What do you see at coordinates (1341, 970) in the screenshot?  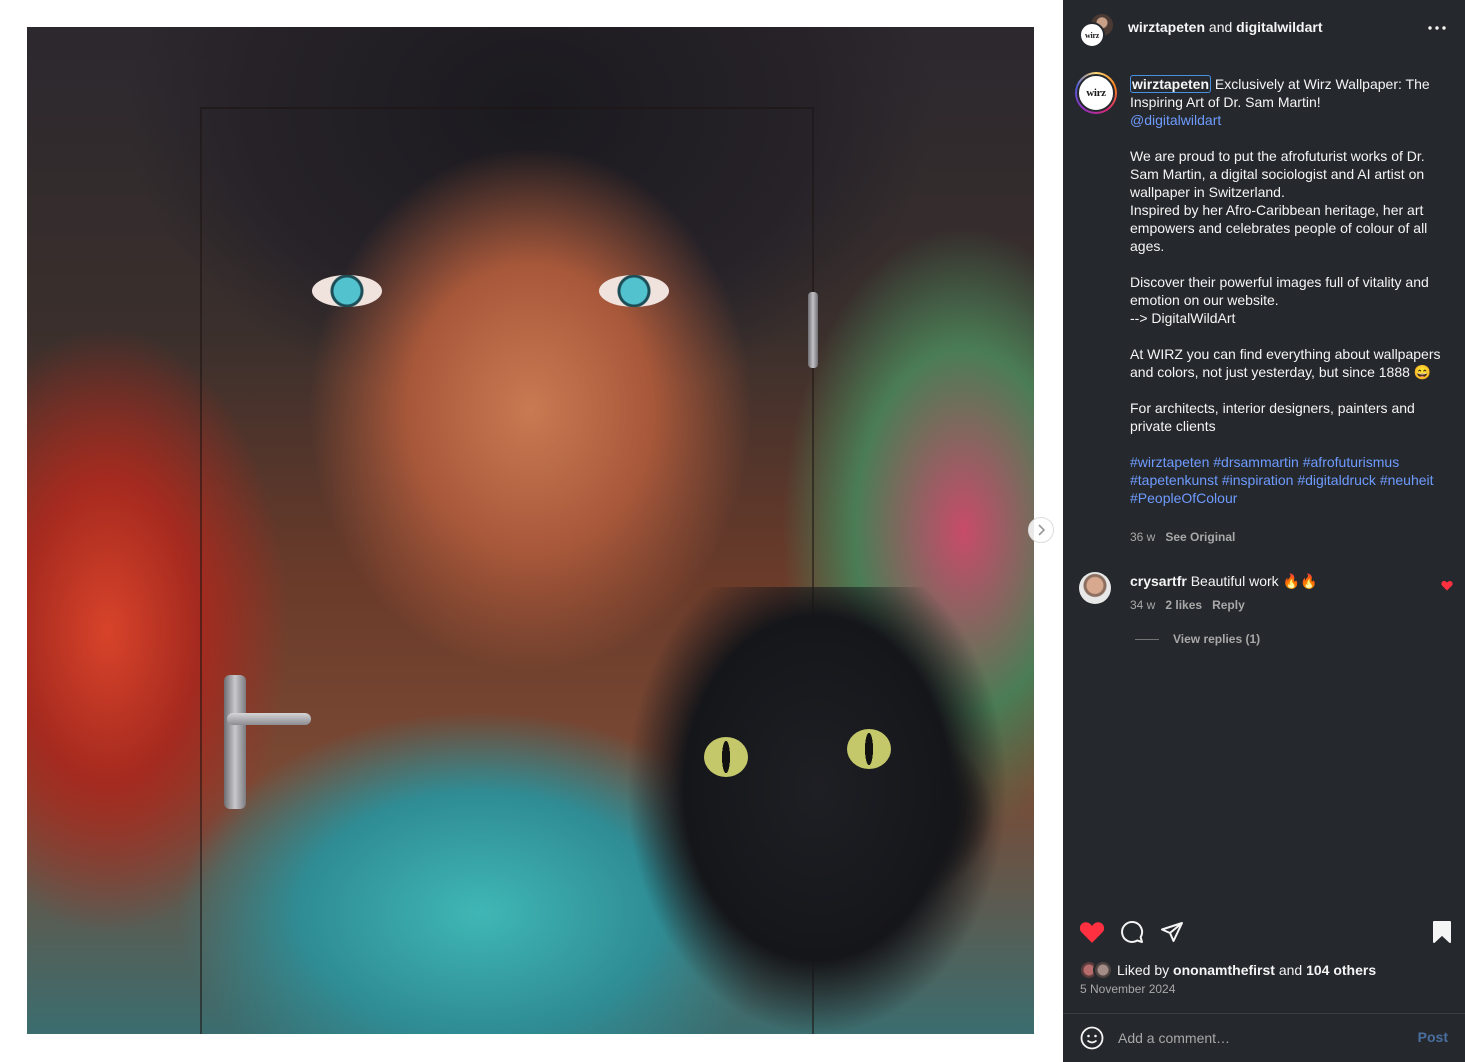 I see `likes-count-link: 104 others` at bounding box center [1341, 970].